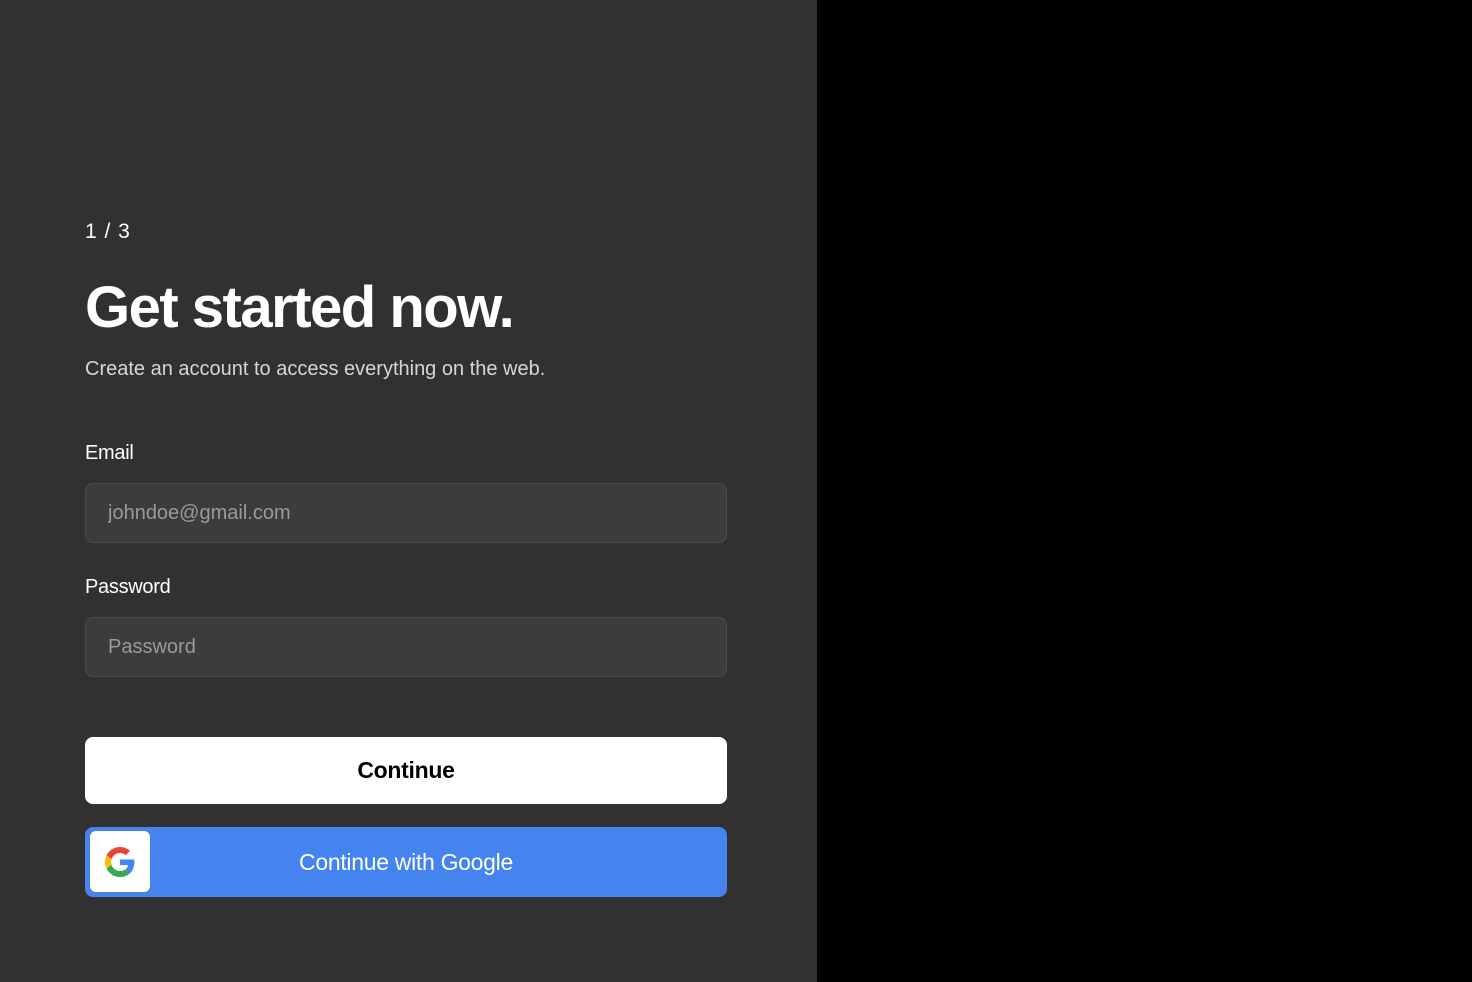 Image resolution: width=1472 pixels, height=982 pixels. I want to click on continue-button-label: Continue, so click(406, 770).